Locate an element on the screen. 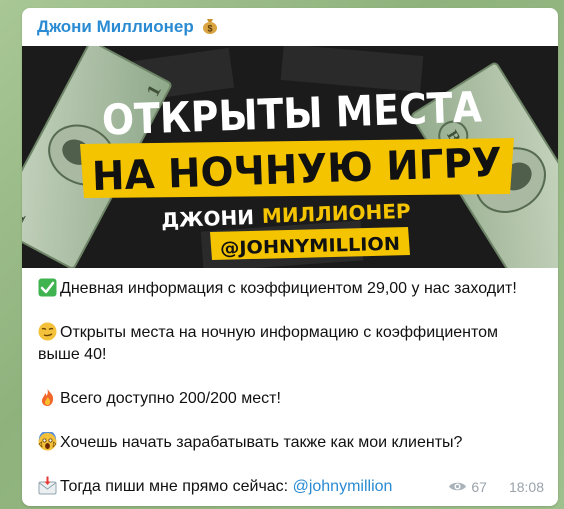 This screenshot has height=509, width=564. smirk-face-icon is located at coordinates (47, 331).